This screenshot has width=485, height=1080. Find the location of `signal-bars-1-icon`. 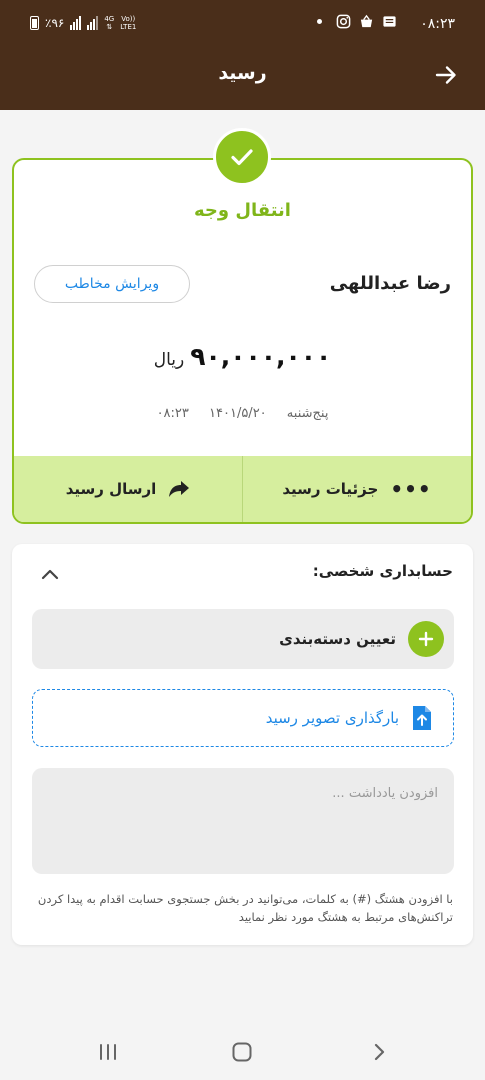

signal-bars-1-icon is located at coordinates (76, 23).